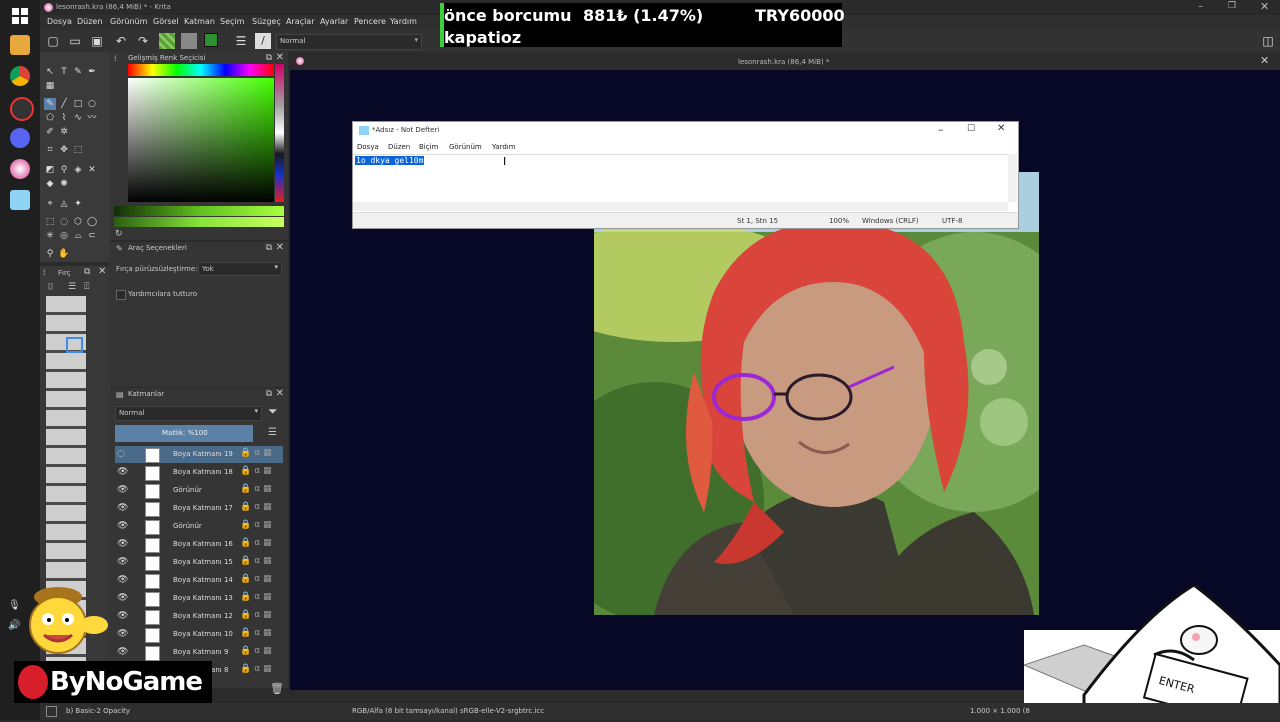  Describe the element at coordinates (1268, 41) in the screenshot. I see `workspace-icon: ◫` at that location.